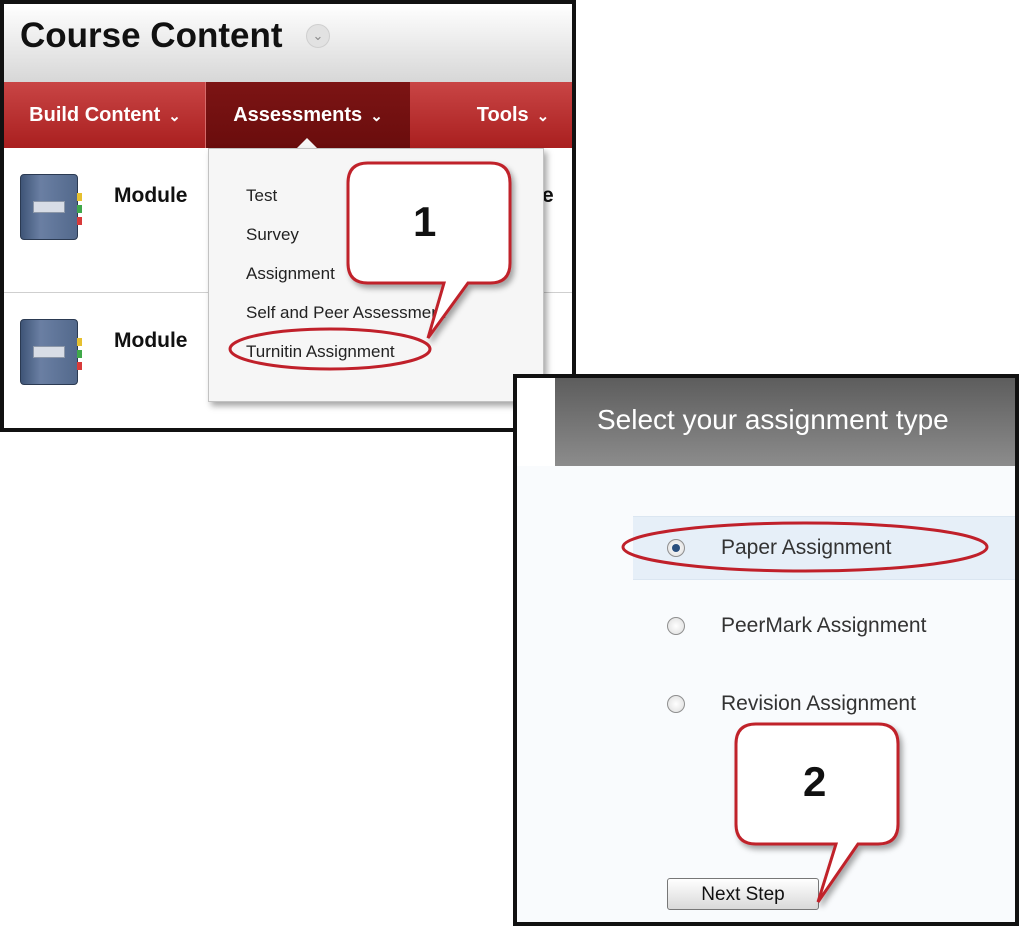  Describe the element at coordinates (806, 548) in the screenshot. I see `paper-assignment-label: Paper Assignment` at that location.